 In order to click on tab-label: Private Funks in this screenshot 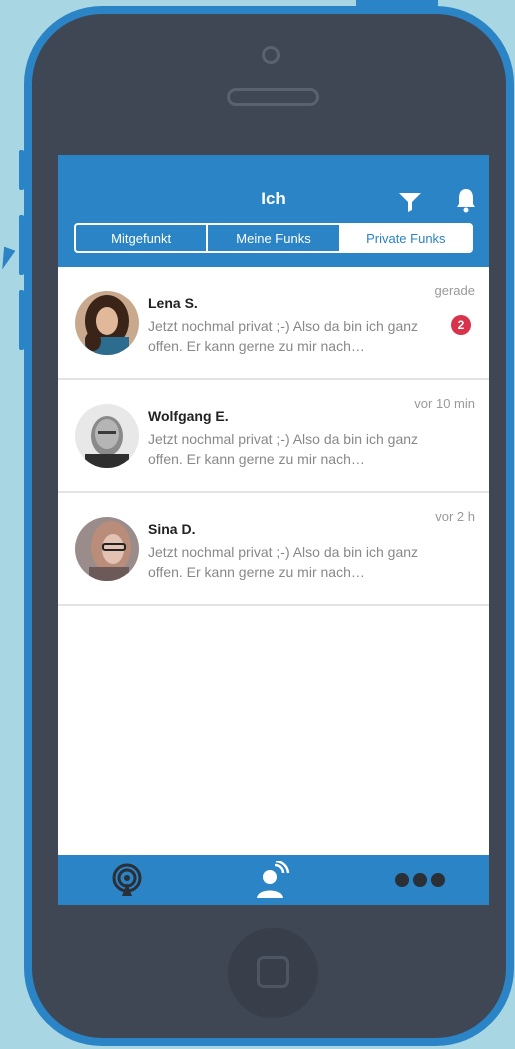, I will do `click(406, 238)`.